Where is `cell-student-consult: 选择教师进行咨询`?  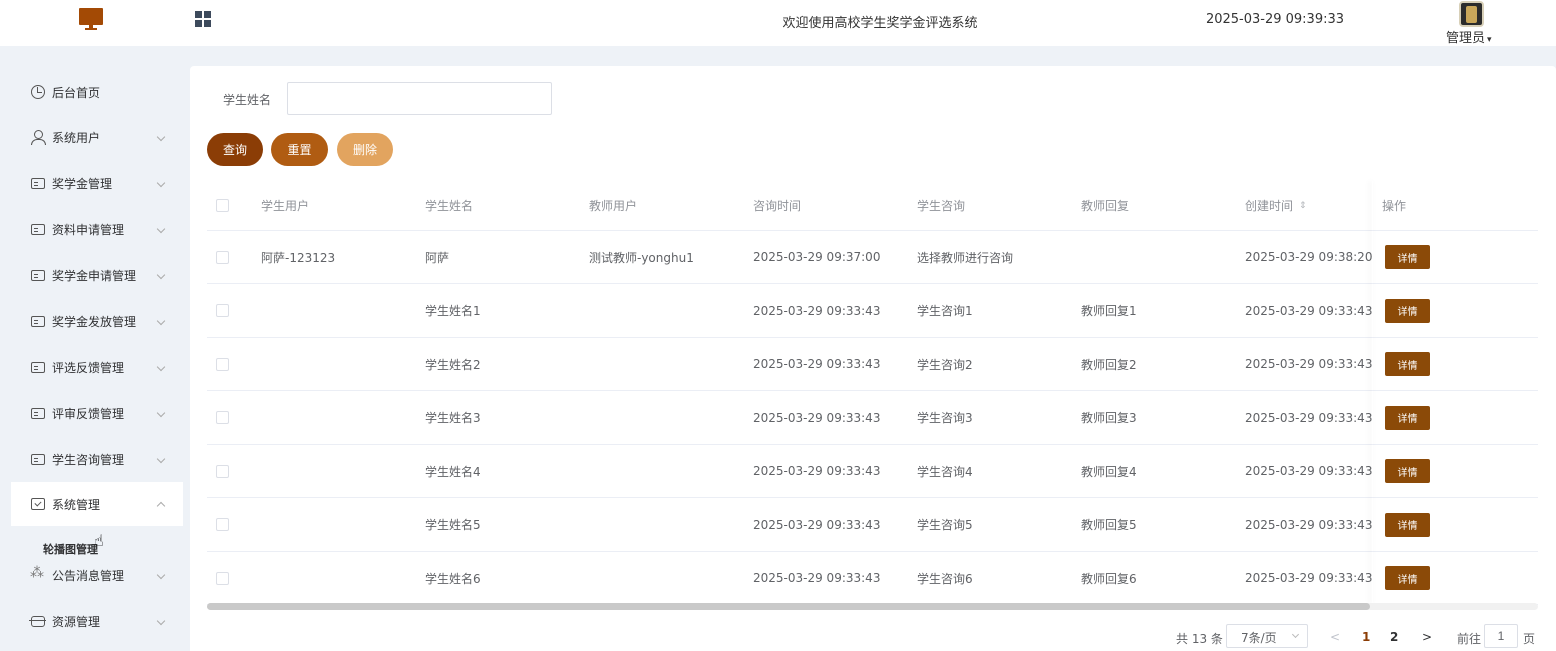 cell-student-consult: 选择教师进行咨询 is located at coordinates (965, 257).